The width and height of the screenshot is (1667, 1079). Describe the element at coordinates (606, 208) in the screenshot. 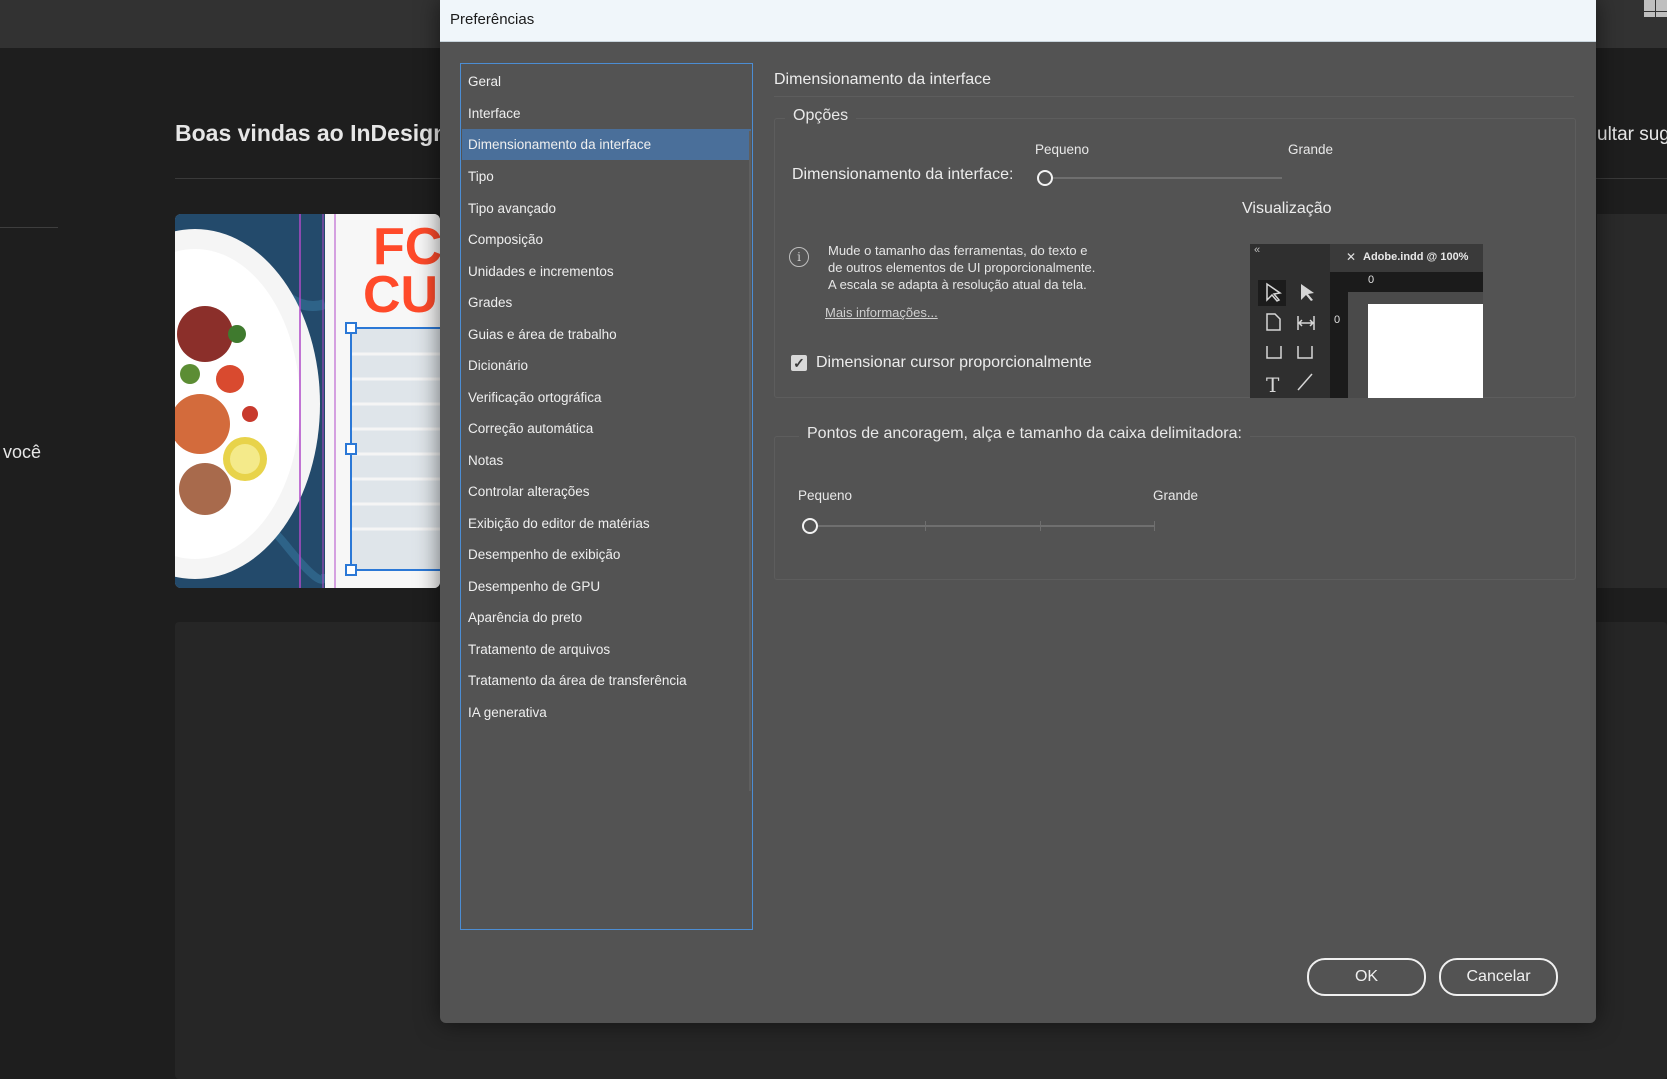

I see `category-item-tipo-avancado: Tipo avançado` at that location.